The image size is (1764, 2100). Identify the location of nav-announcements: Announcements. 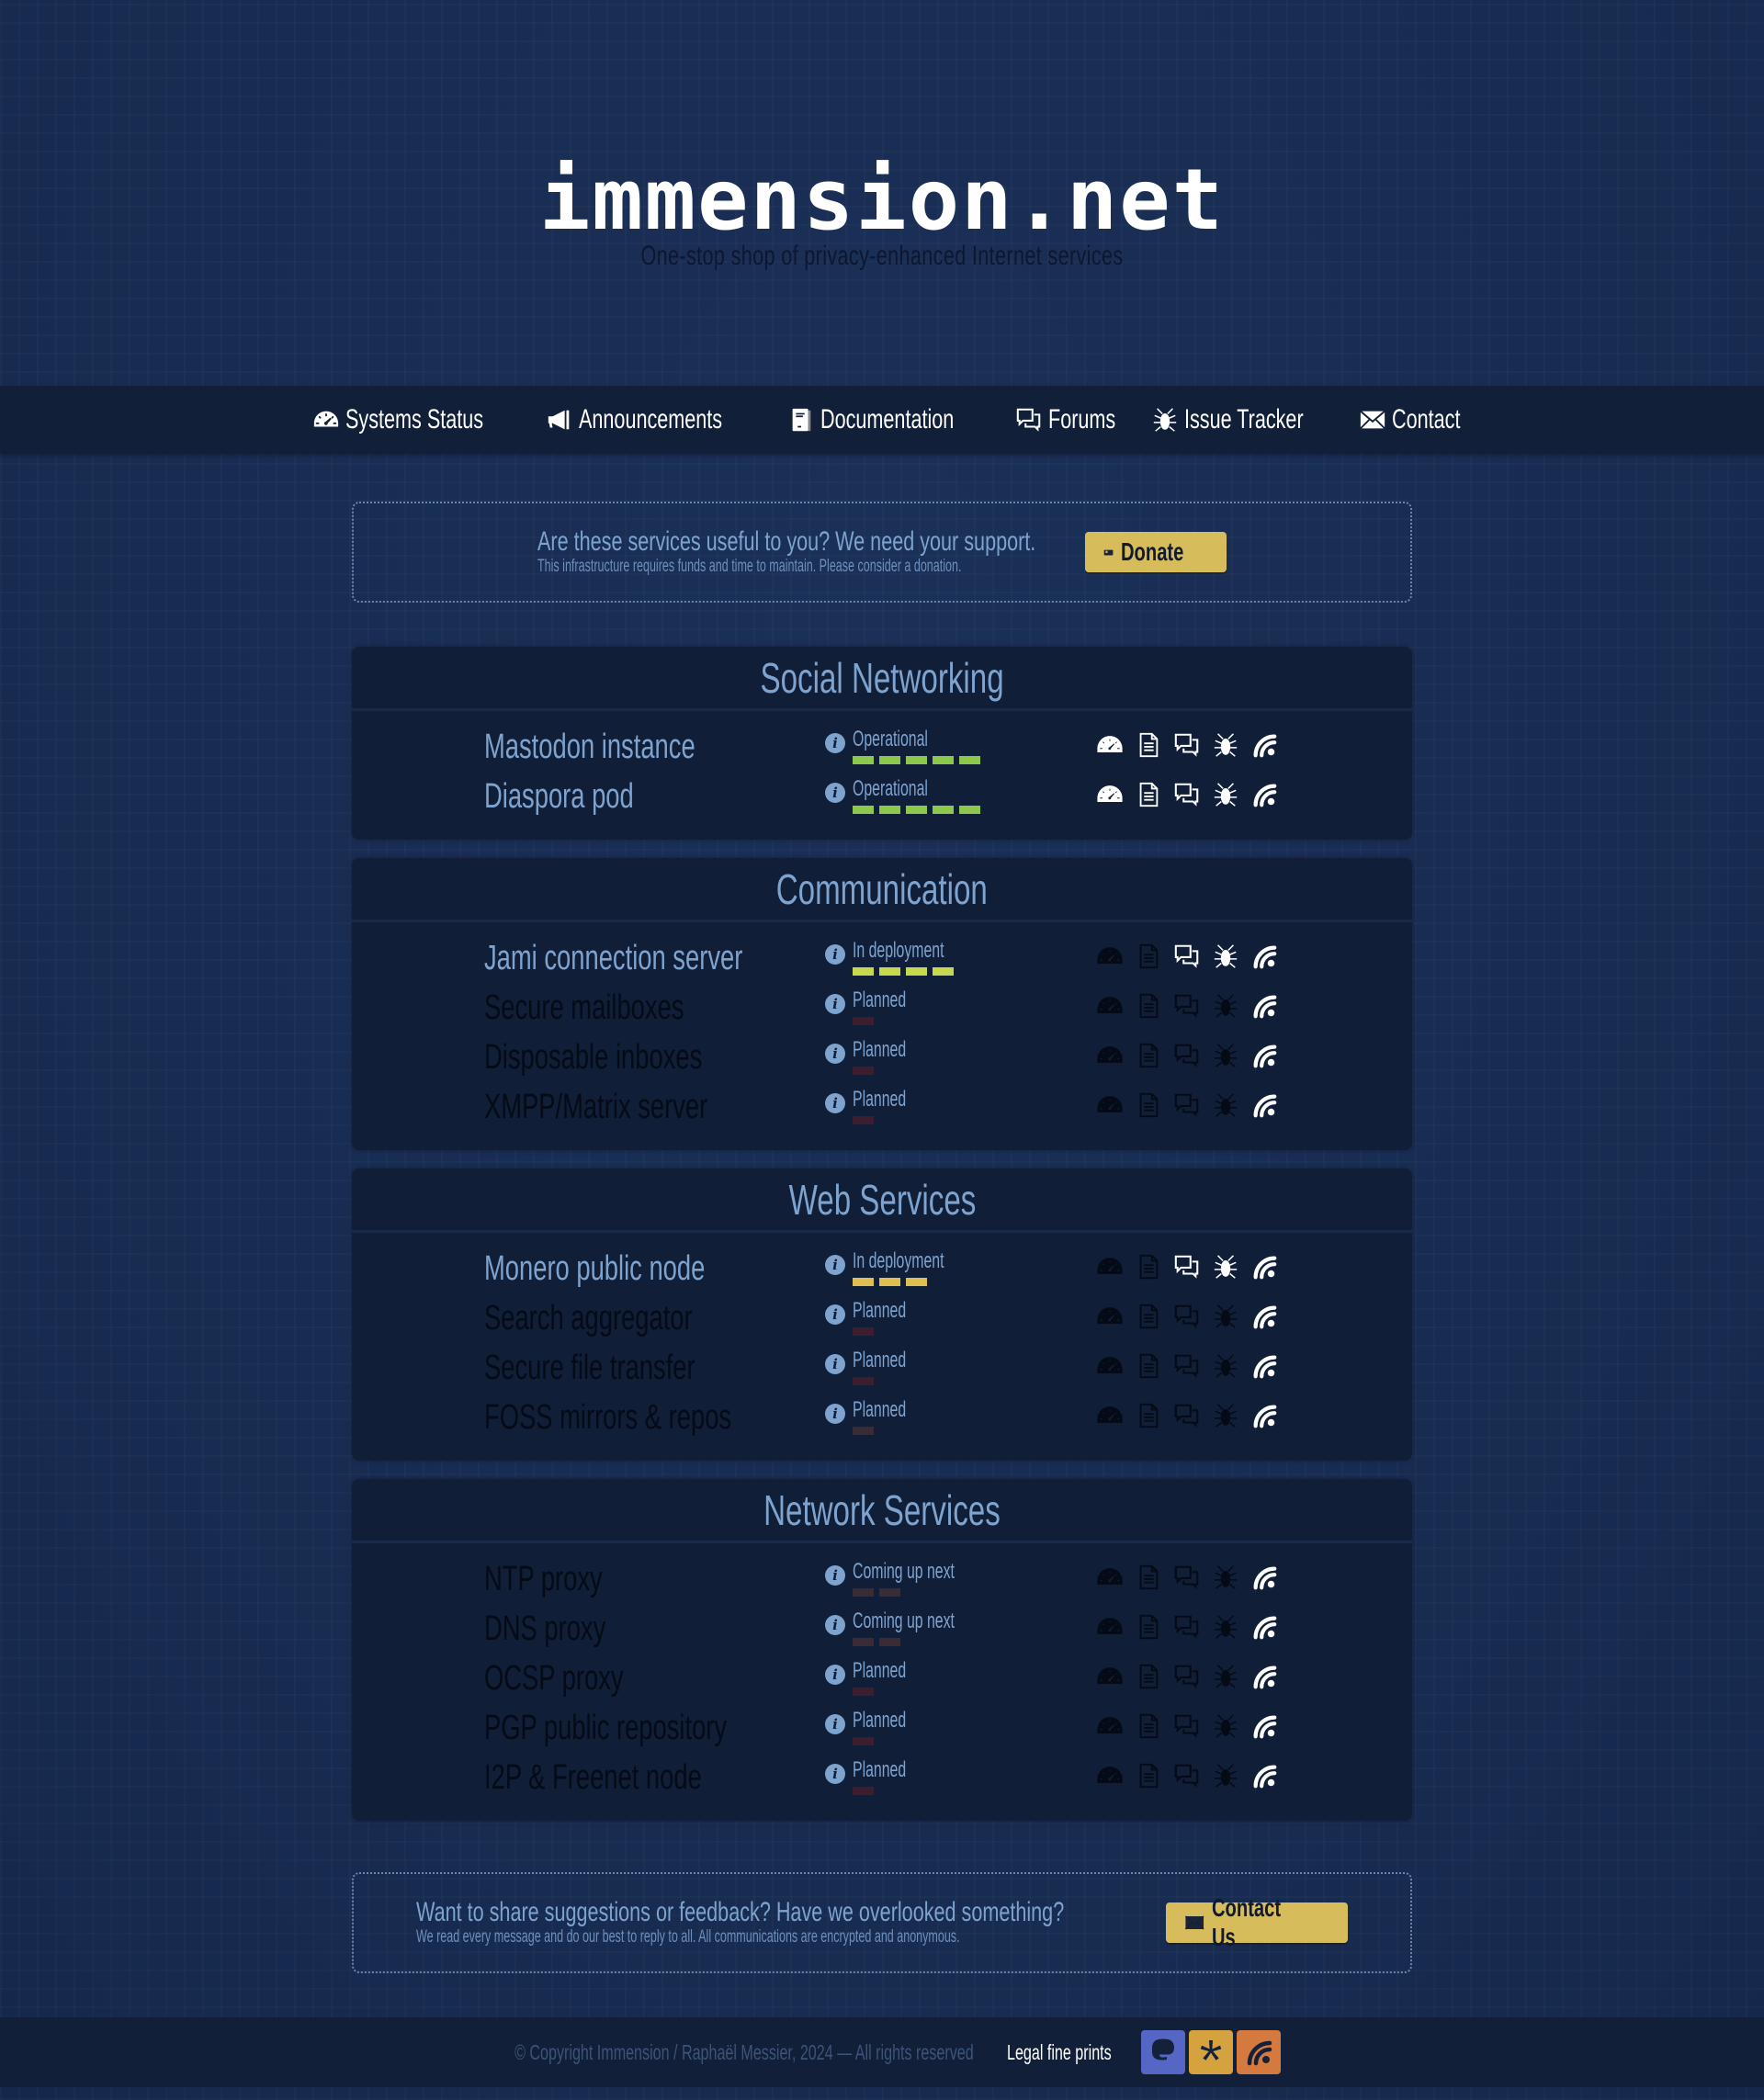
(645, 419).